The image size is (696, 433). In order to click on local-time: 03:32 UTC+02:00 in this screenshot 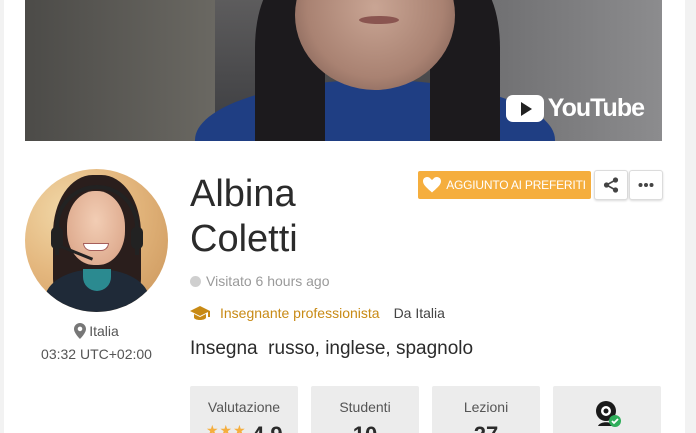, I will do `click(96, 354)`.